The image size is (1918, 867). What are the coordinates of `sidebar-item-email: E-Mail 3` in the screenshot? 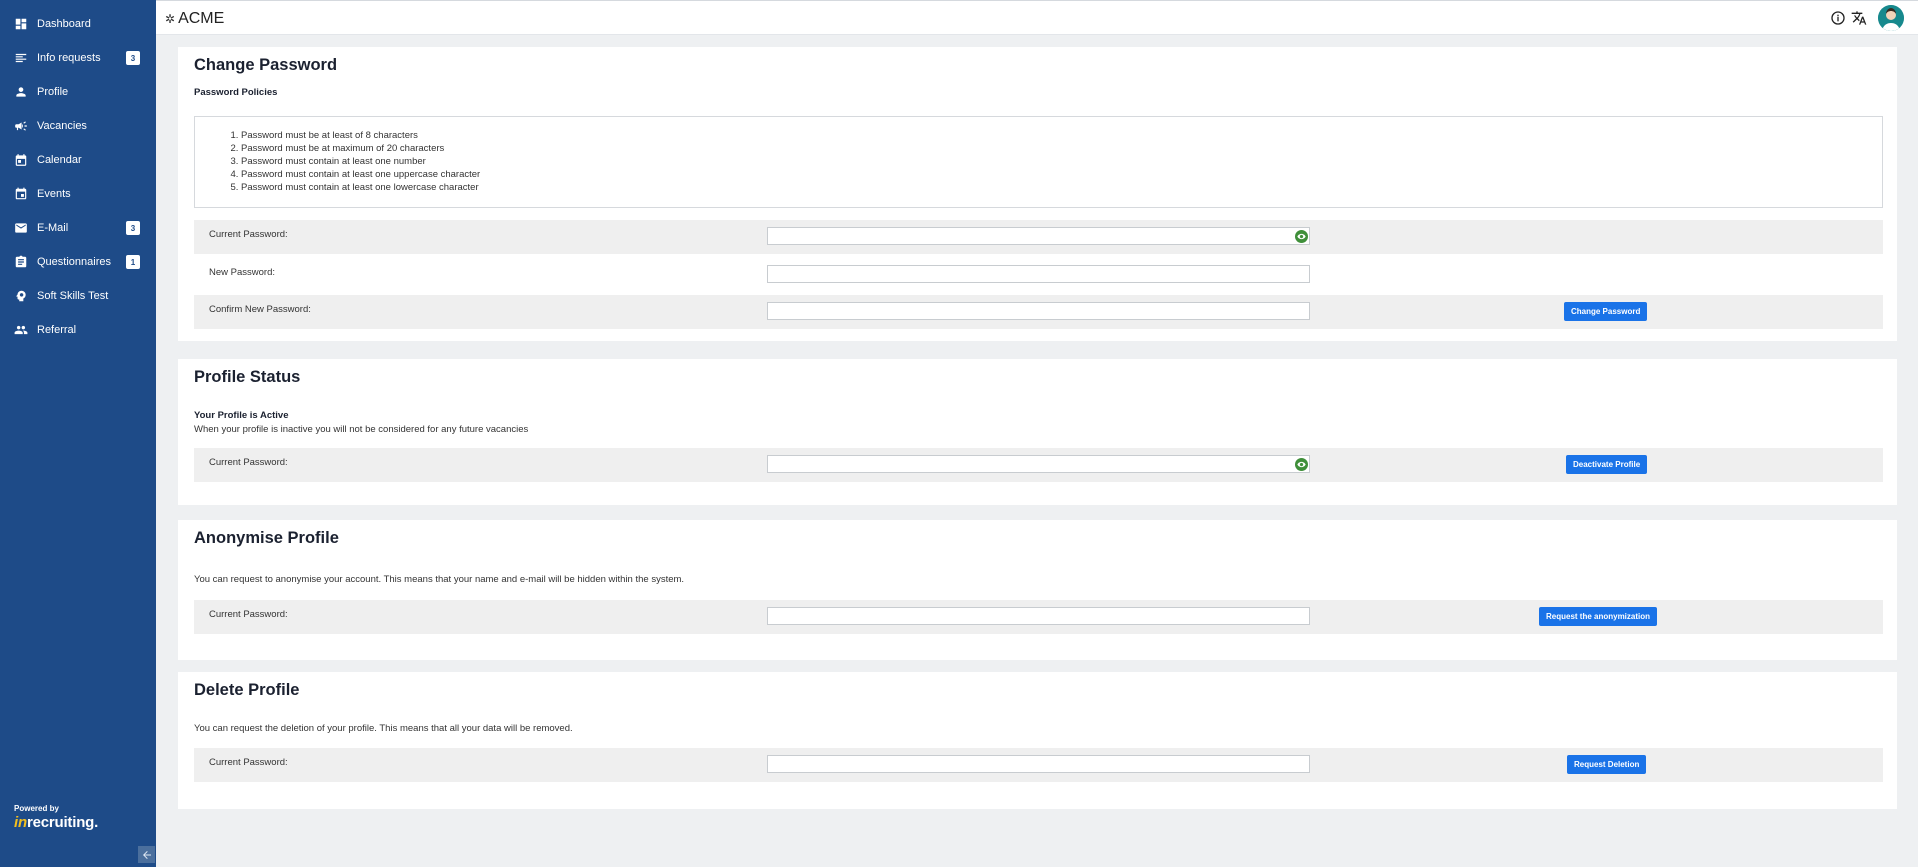 It's located at (78, 228).